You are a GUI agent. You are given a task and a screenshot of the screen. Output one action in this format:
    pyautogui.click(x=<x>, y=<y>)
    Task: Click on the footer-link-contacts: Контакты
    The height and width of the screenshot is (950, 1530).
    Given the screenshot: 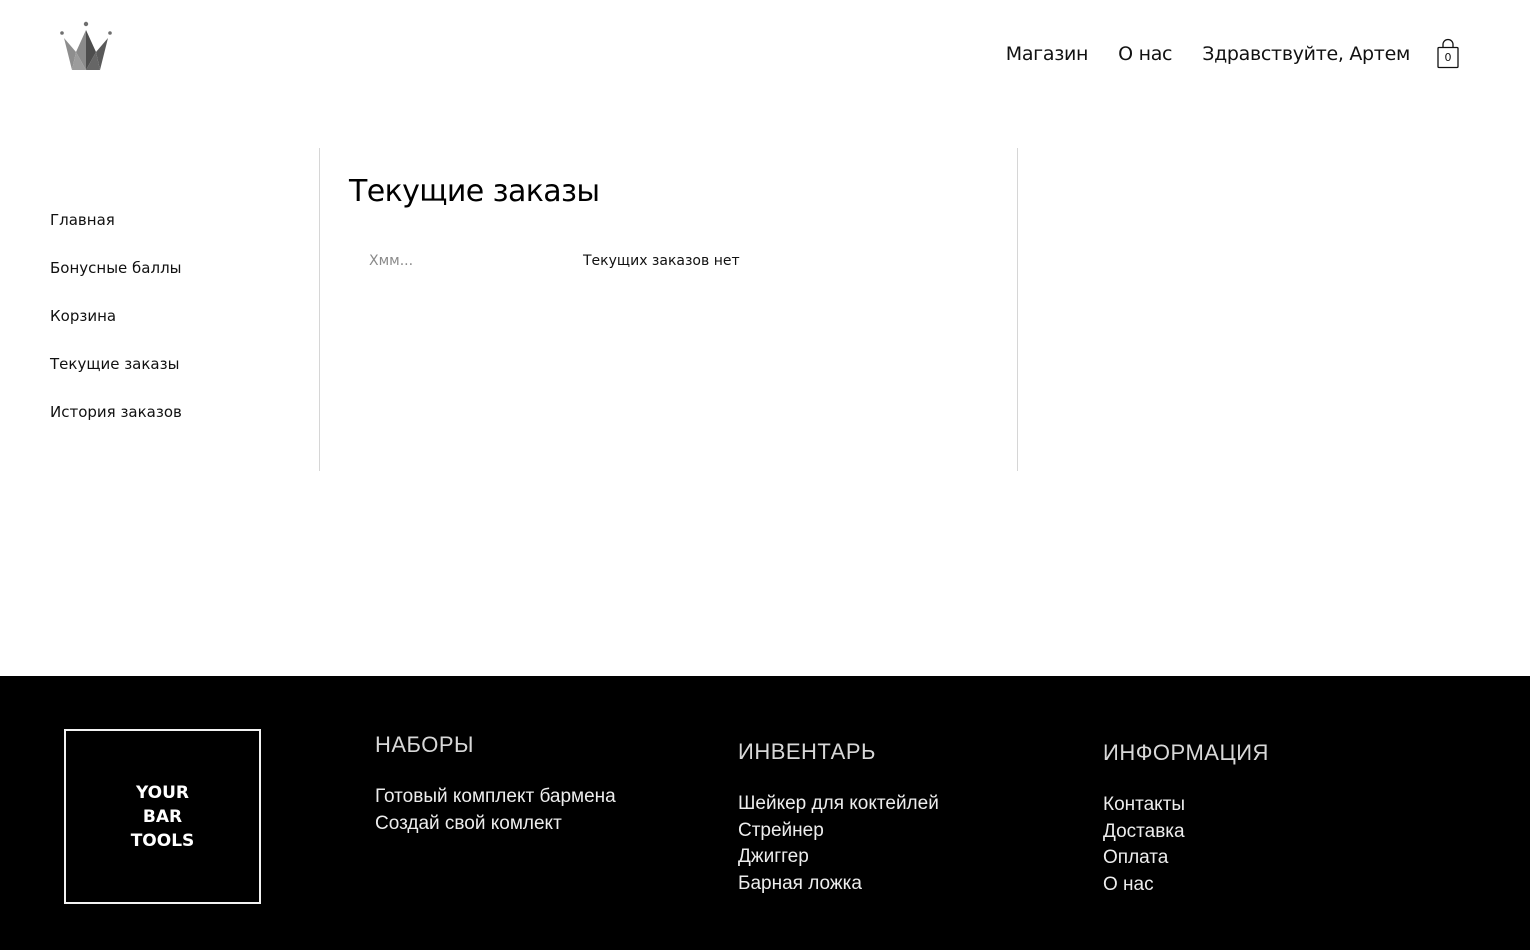 What is the action you would take?
    pyautogui.click(x=1186, y=805)
    